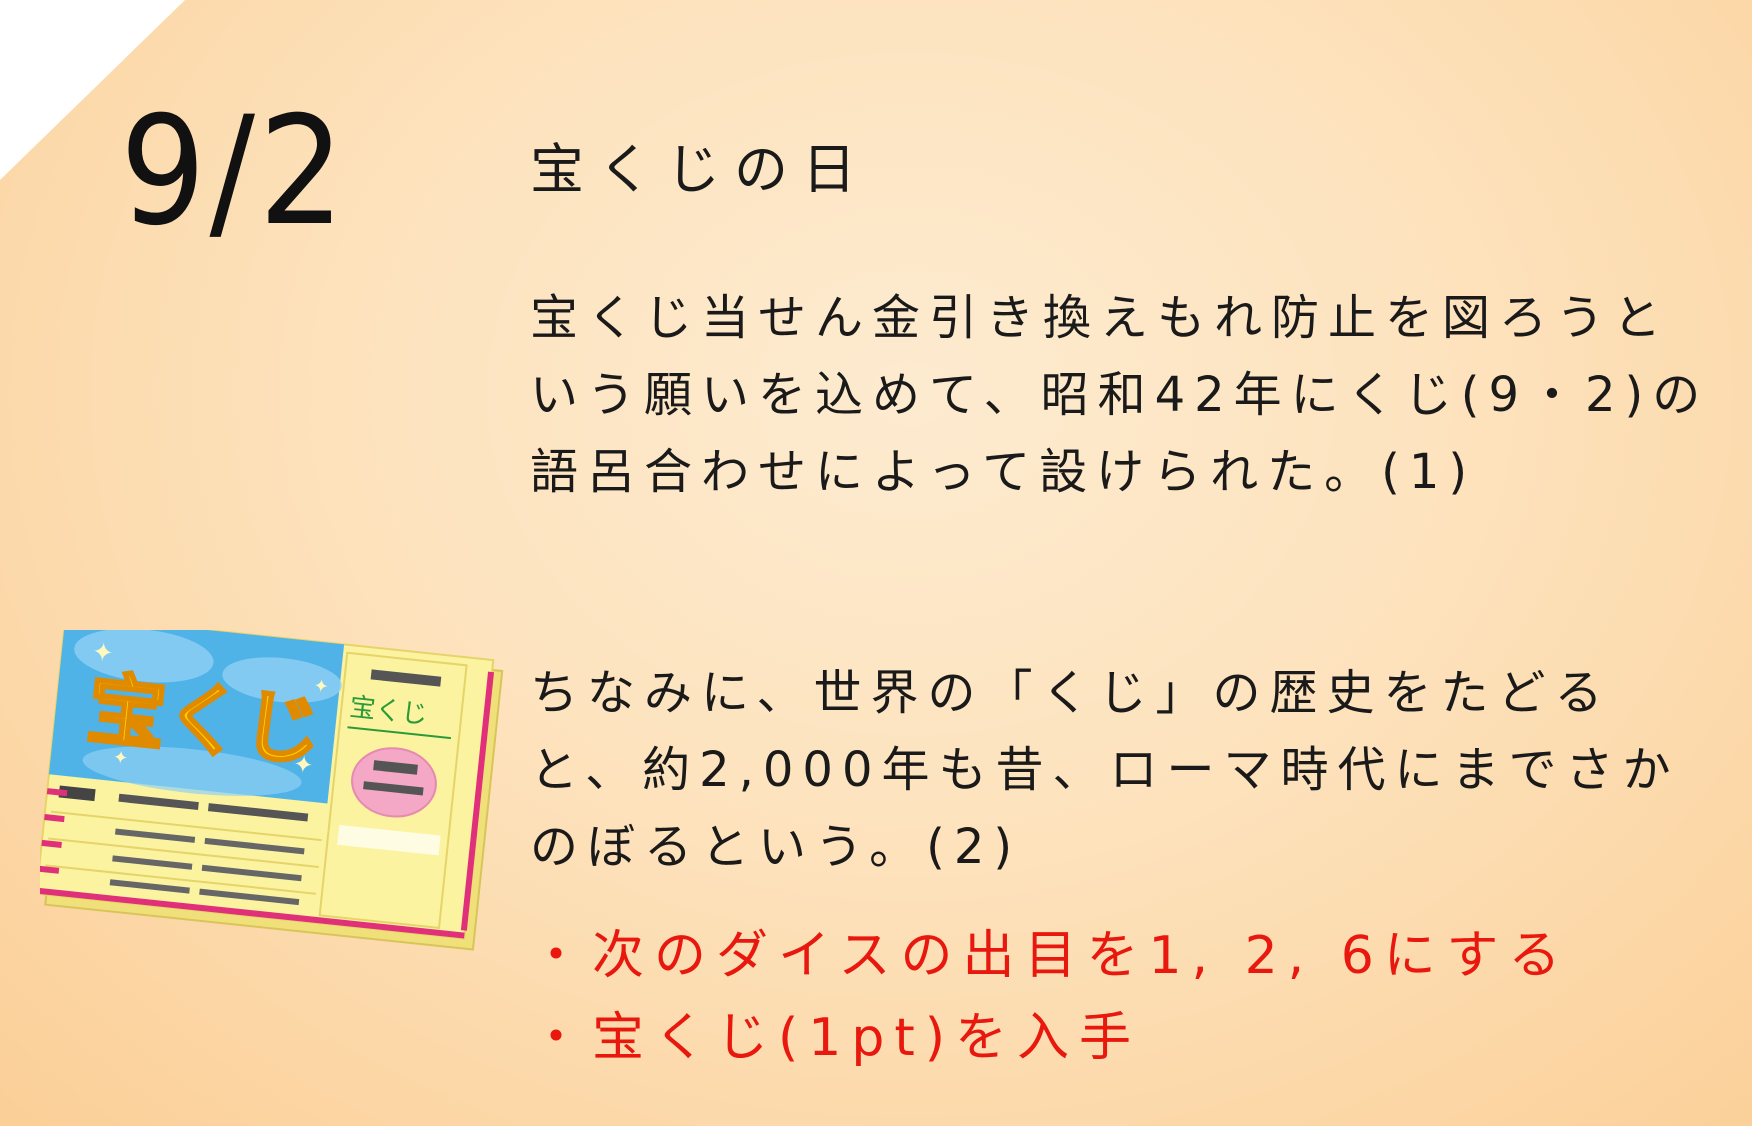 The height and width of the screenshot is (1126, 1752). Describe the element at coordinates (234, 172) in the screenshot. I see `date-label: 9/2` at that location.